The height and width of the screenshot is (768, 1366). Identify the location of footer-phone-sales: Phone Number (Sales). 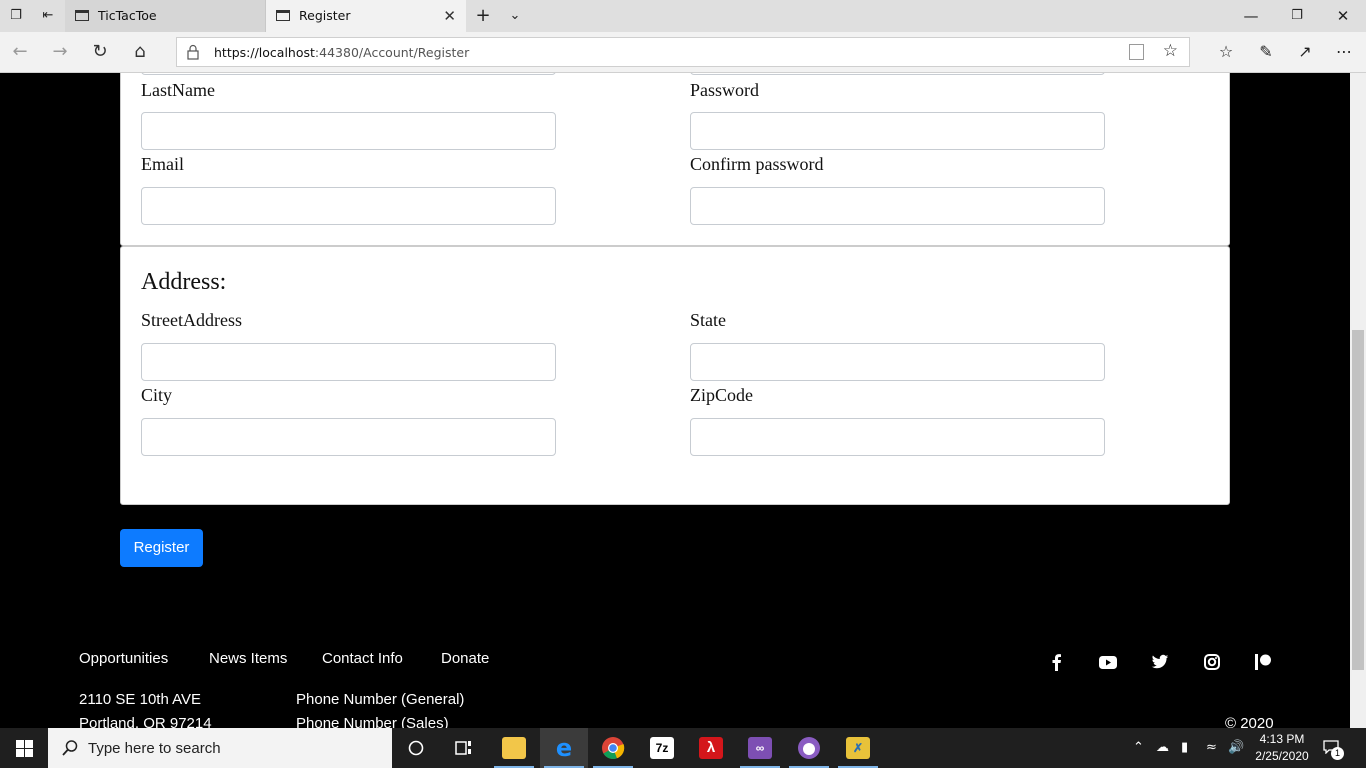
(372, 721).